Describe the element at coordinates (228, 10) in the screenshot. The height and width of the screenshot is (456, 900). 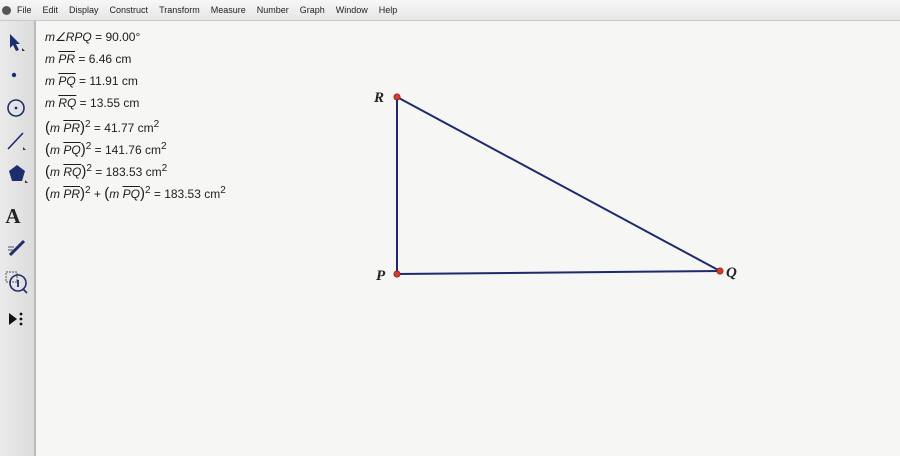
I see `menu-measure: Measure` at that location.